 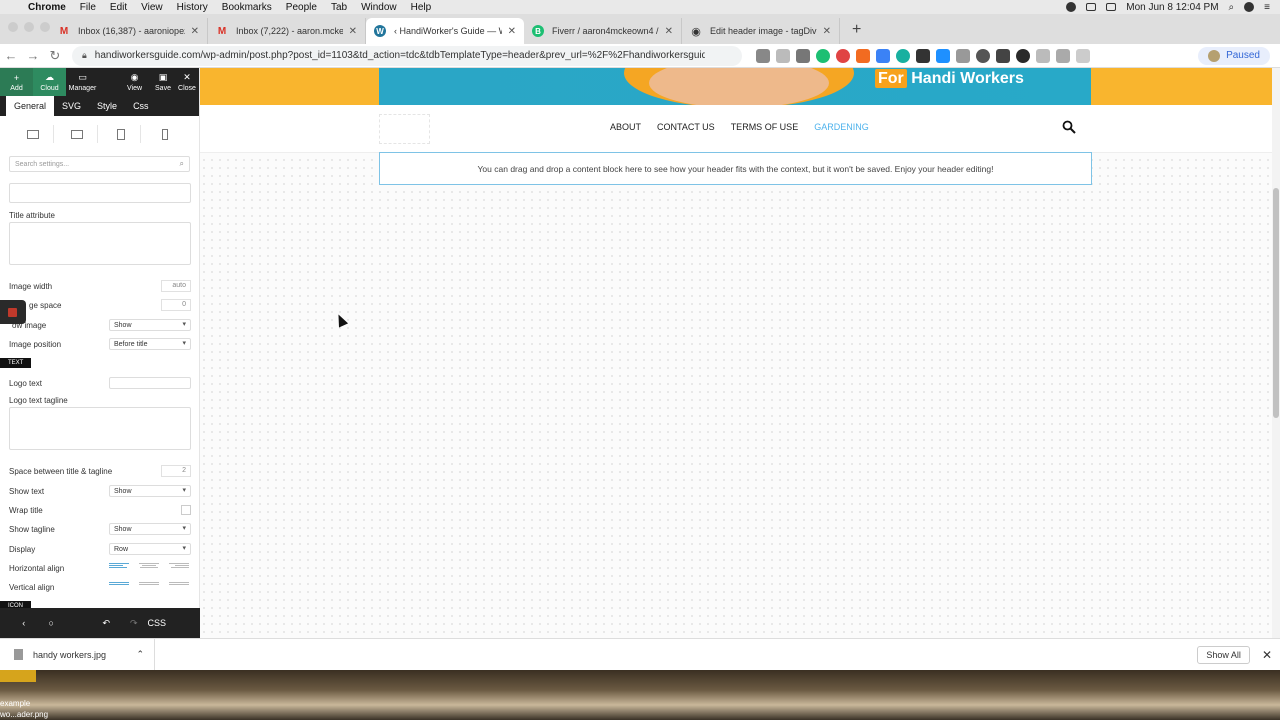 What do you see at coordinates (100, 428) in the screenshot?
I see `logo-tagline-textarea` at bounding box center [100, 428].